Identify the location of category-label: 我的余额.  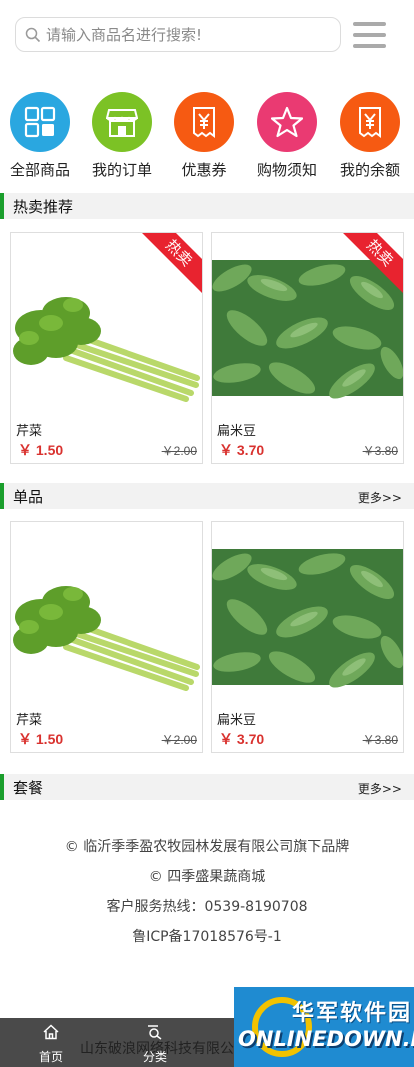
(369, 170).